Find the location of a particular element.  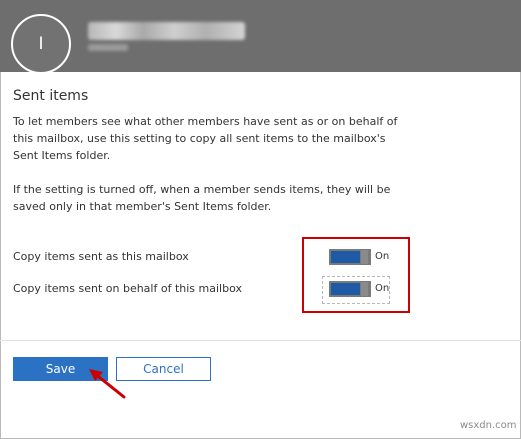

toggle-sent-as is located at coordinates (350, 257).